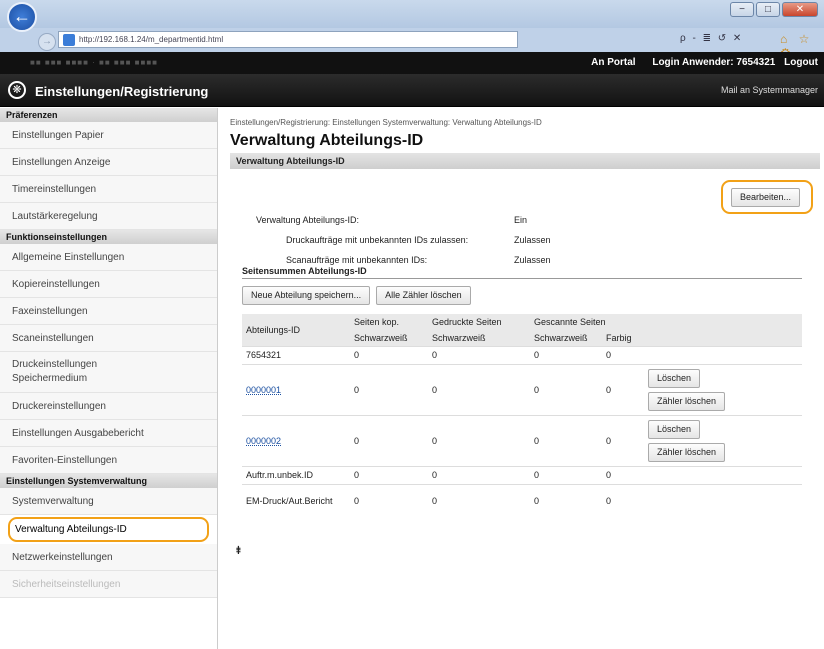  What do you see at coordinates (108, 529) in the screenshot?
I see `sidebar-item-department-id: Verwaltung Abteilungs-ID` at bounding box center [108, 529].